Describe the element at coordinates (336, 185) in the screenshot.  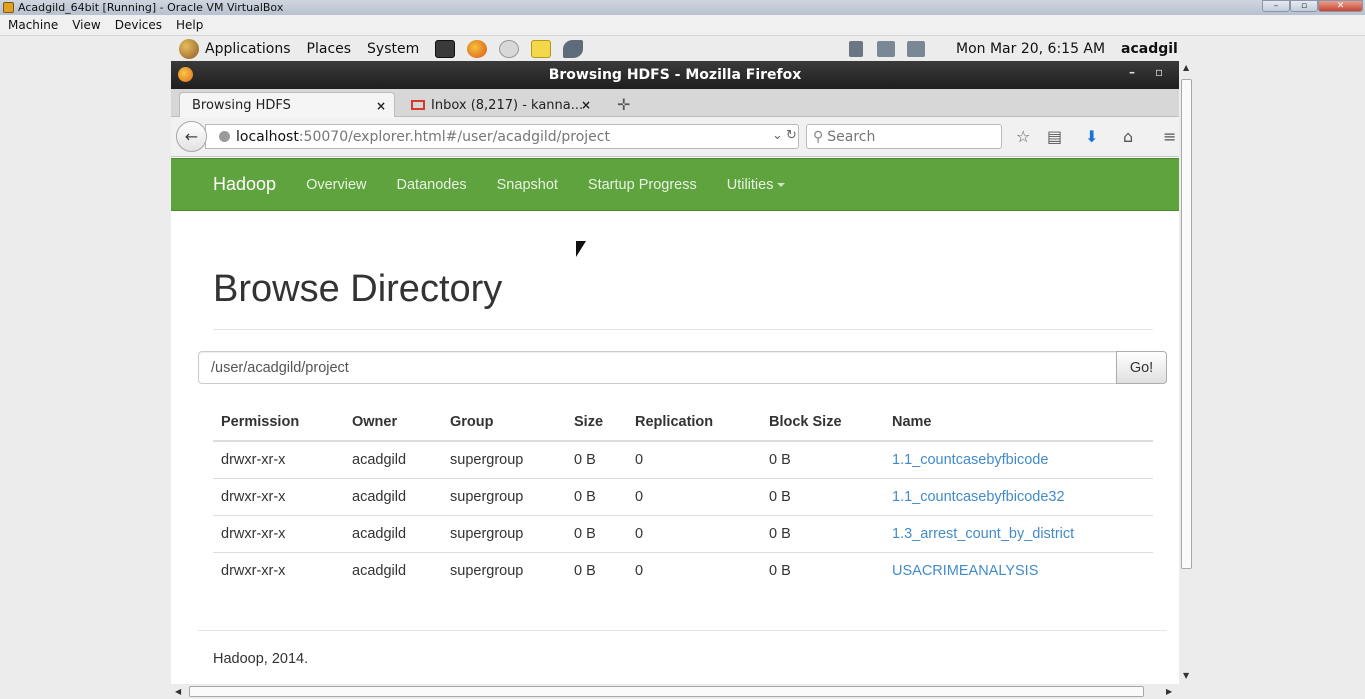
I see `nav-overview: Overview` at that location.